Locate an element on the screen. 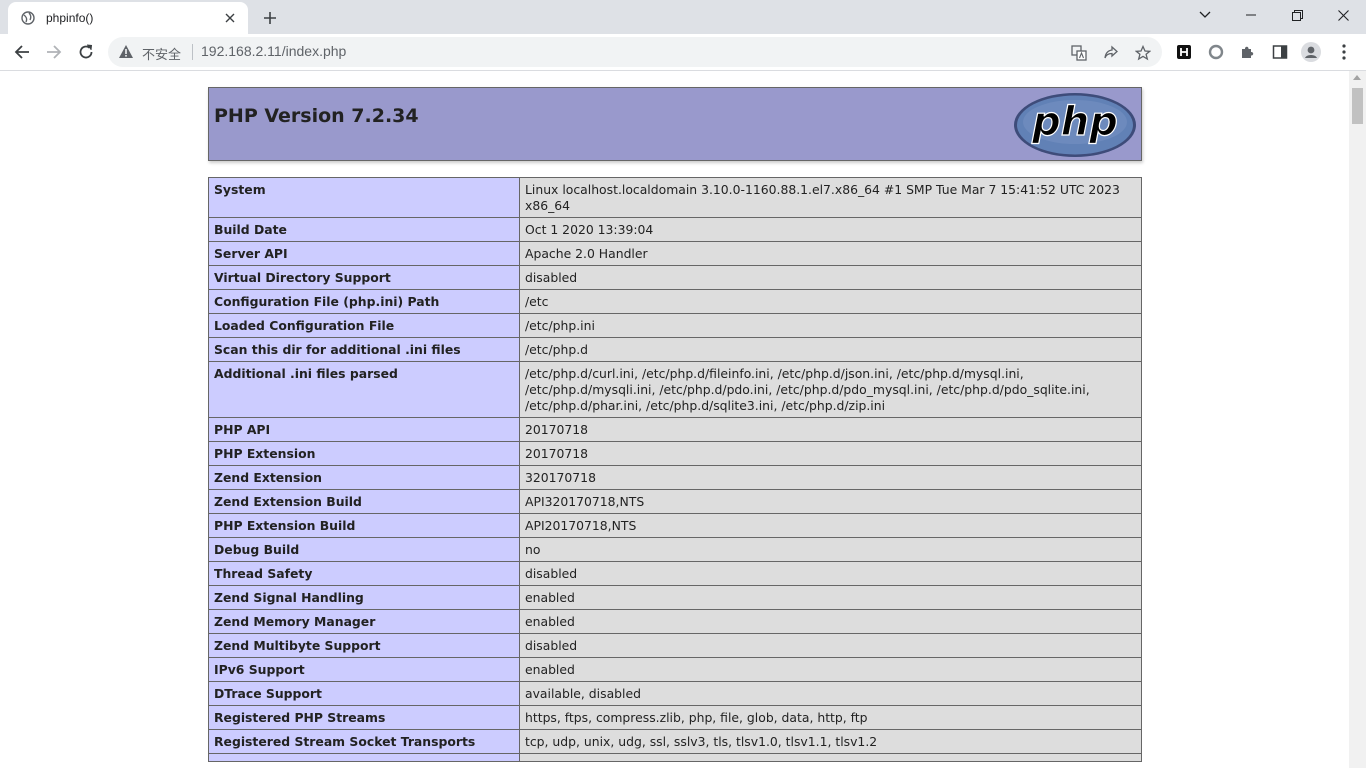  extension-h-icon is located at coordinates (1184, 52).